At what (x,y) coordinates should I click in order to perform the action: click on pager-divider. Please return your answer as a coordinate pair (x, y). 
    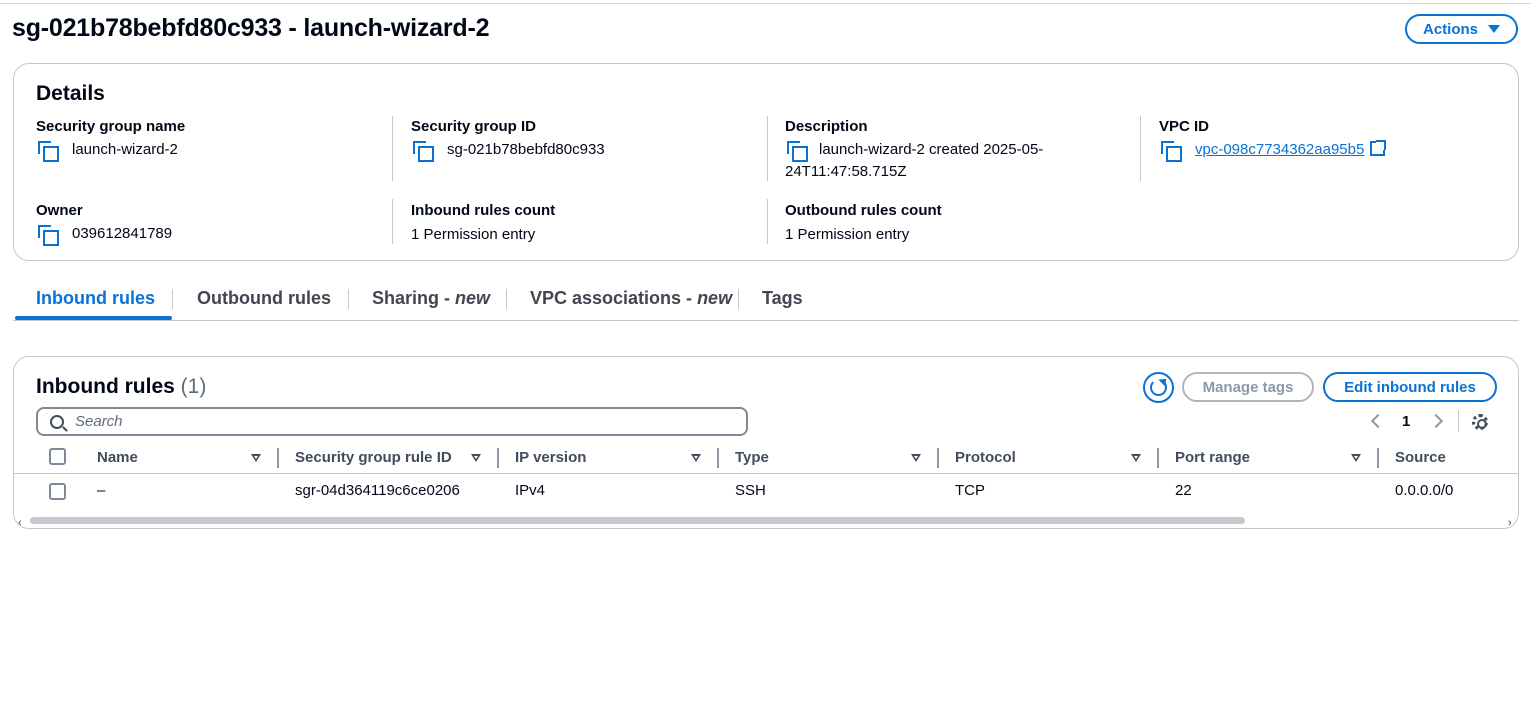
    Looking at the image, I should click on (1458, 421).